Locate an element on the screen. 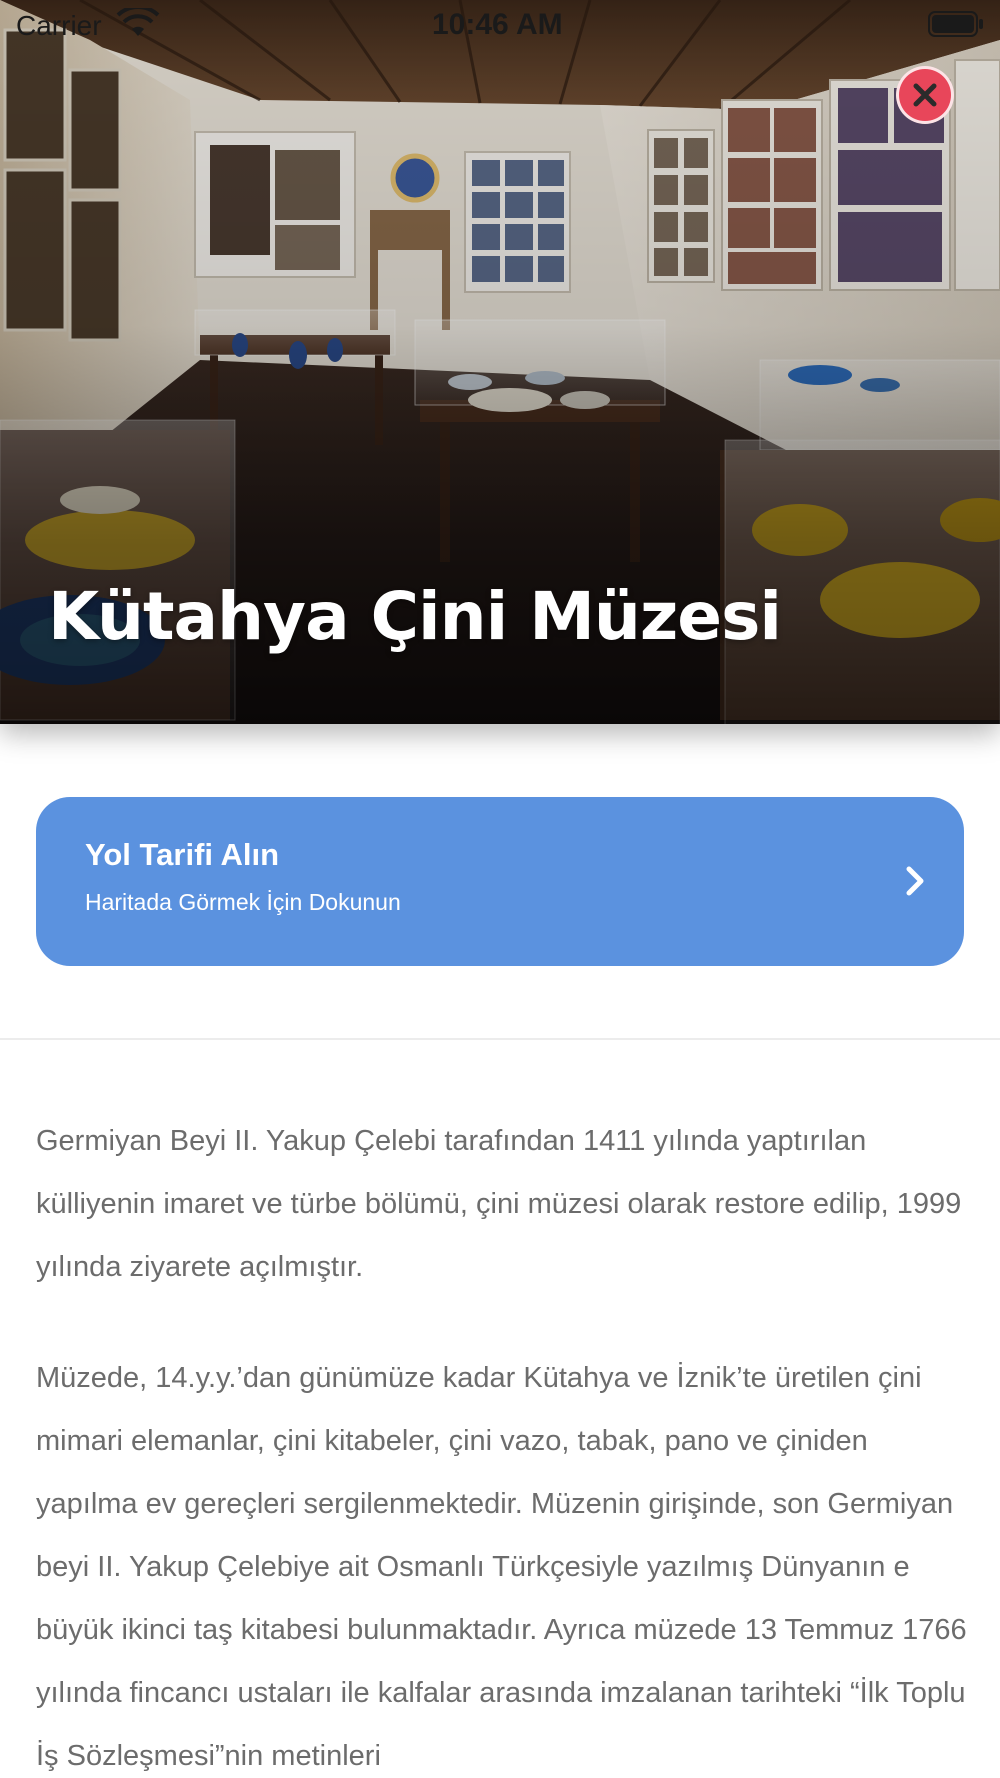  section-divider is located at coordinates (500, 1039).